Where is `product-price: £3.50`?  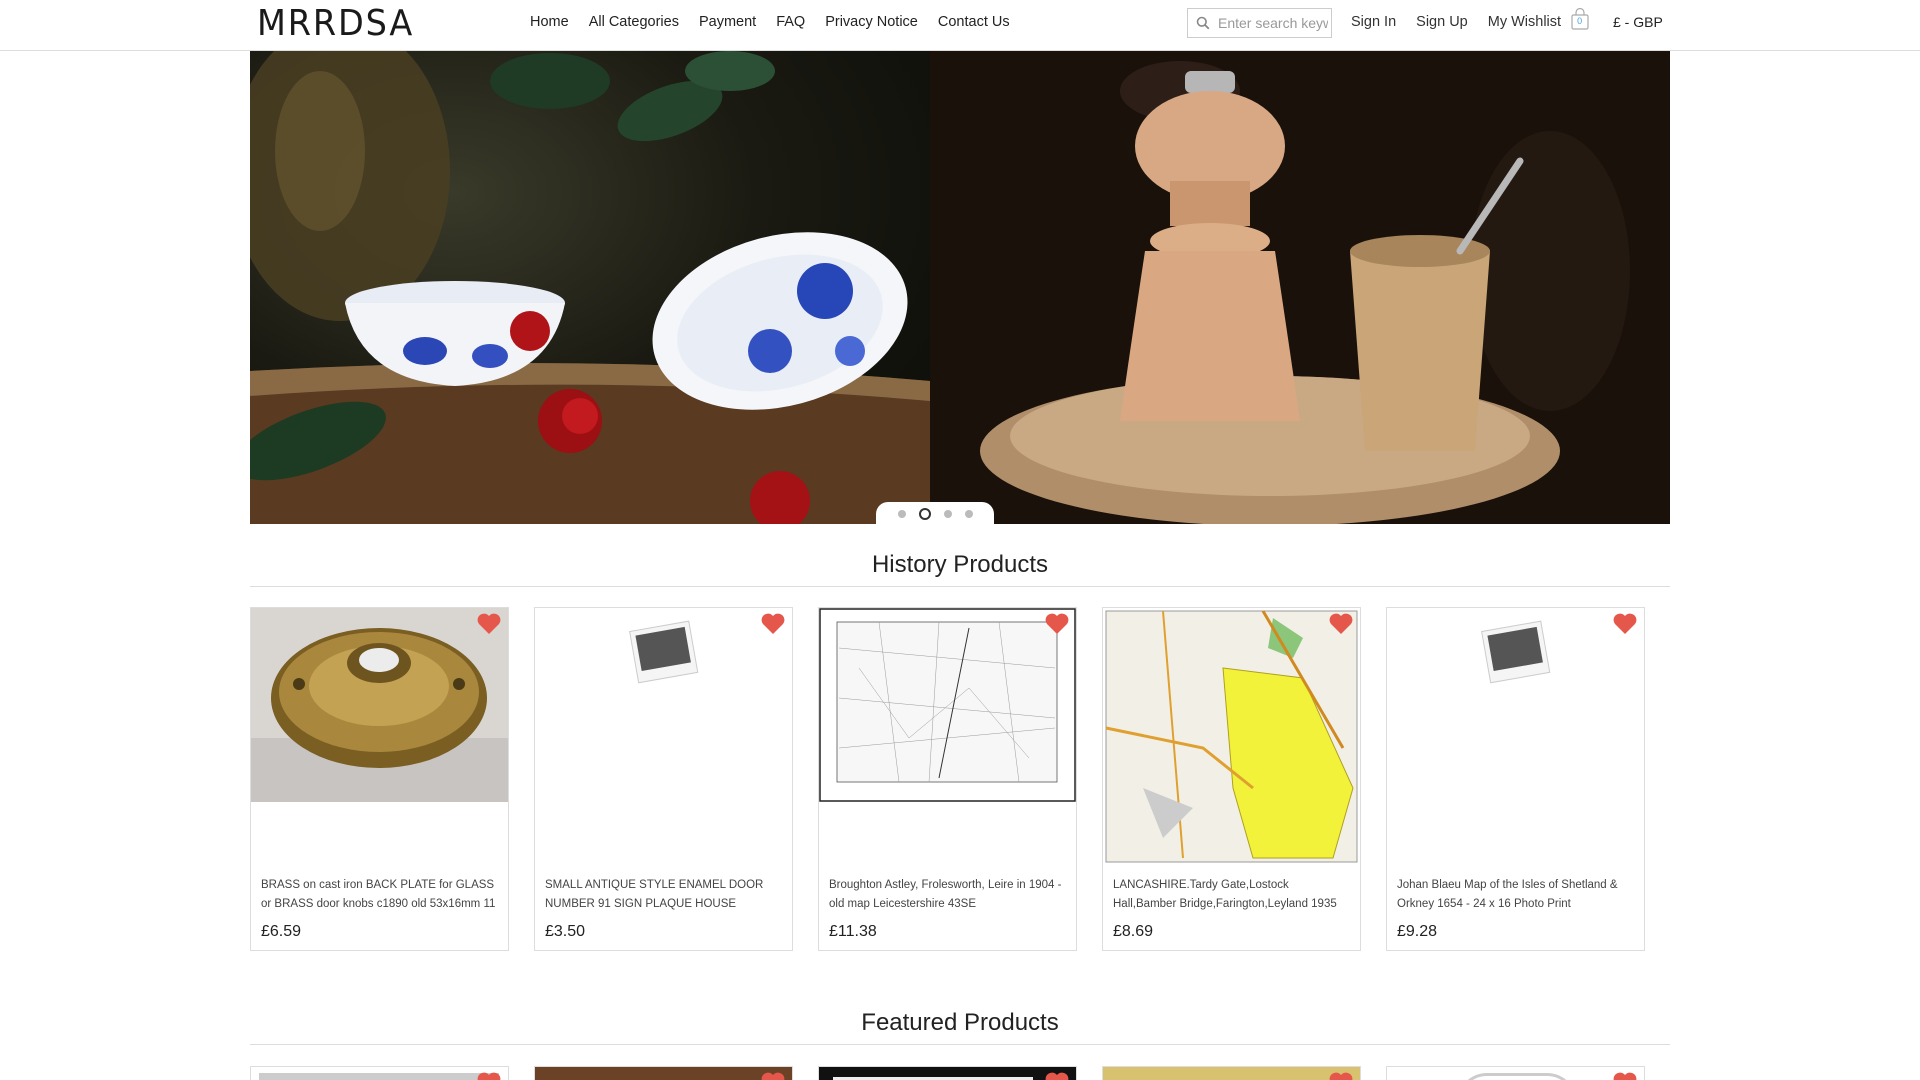
product-price: £3.50 is located at coordinates (565, 931).